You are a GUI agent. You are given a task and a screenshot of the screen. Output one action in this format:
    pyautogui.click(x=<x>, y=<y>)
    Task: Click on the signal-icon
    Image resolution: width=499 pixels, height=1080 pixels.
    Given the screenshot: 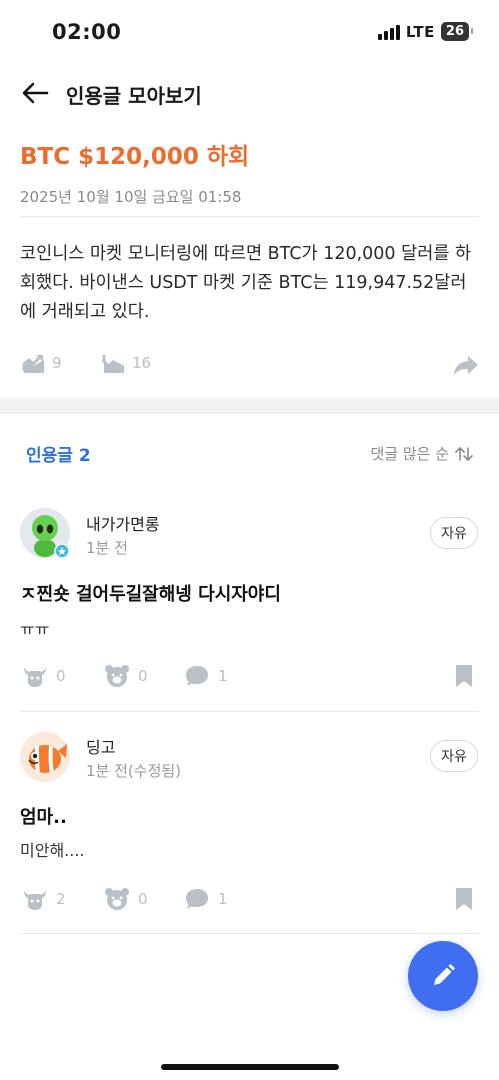 What is the action you would take?
    pyautogui.click(x=388, y=32)
    